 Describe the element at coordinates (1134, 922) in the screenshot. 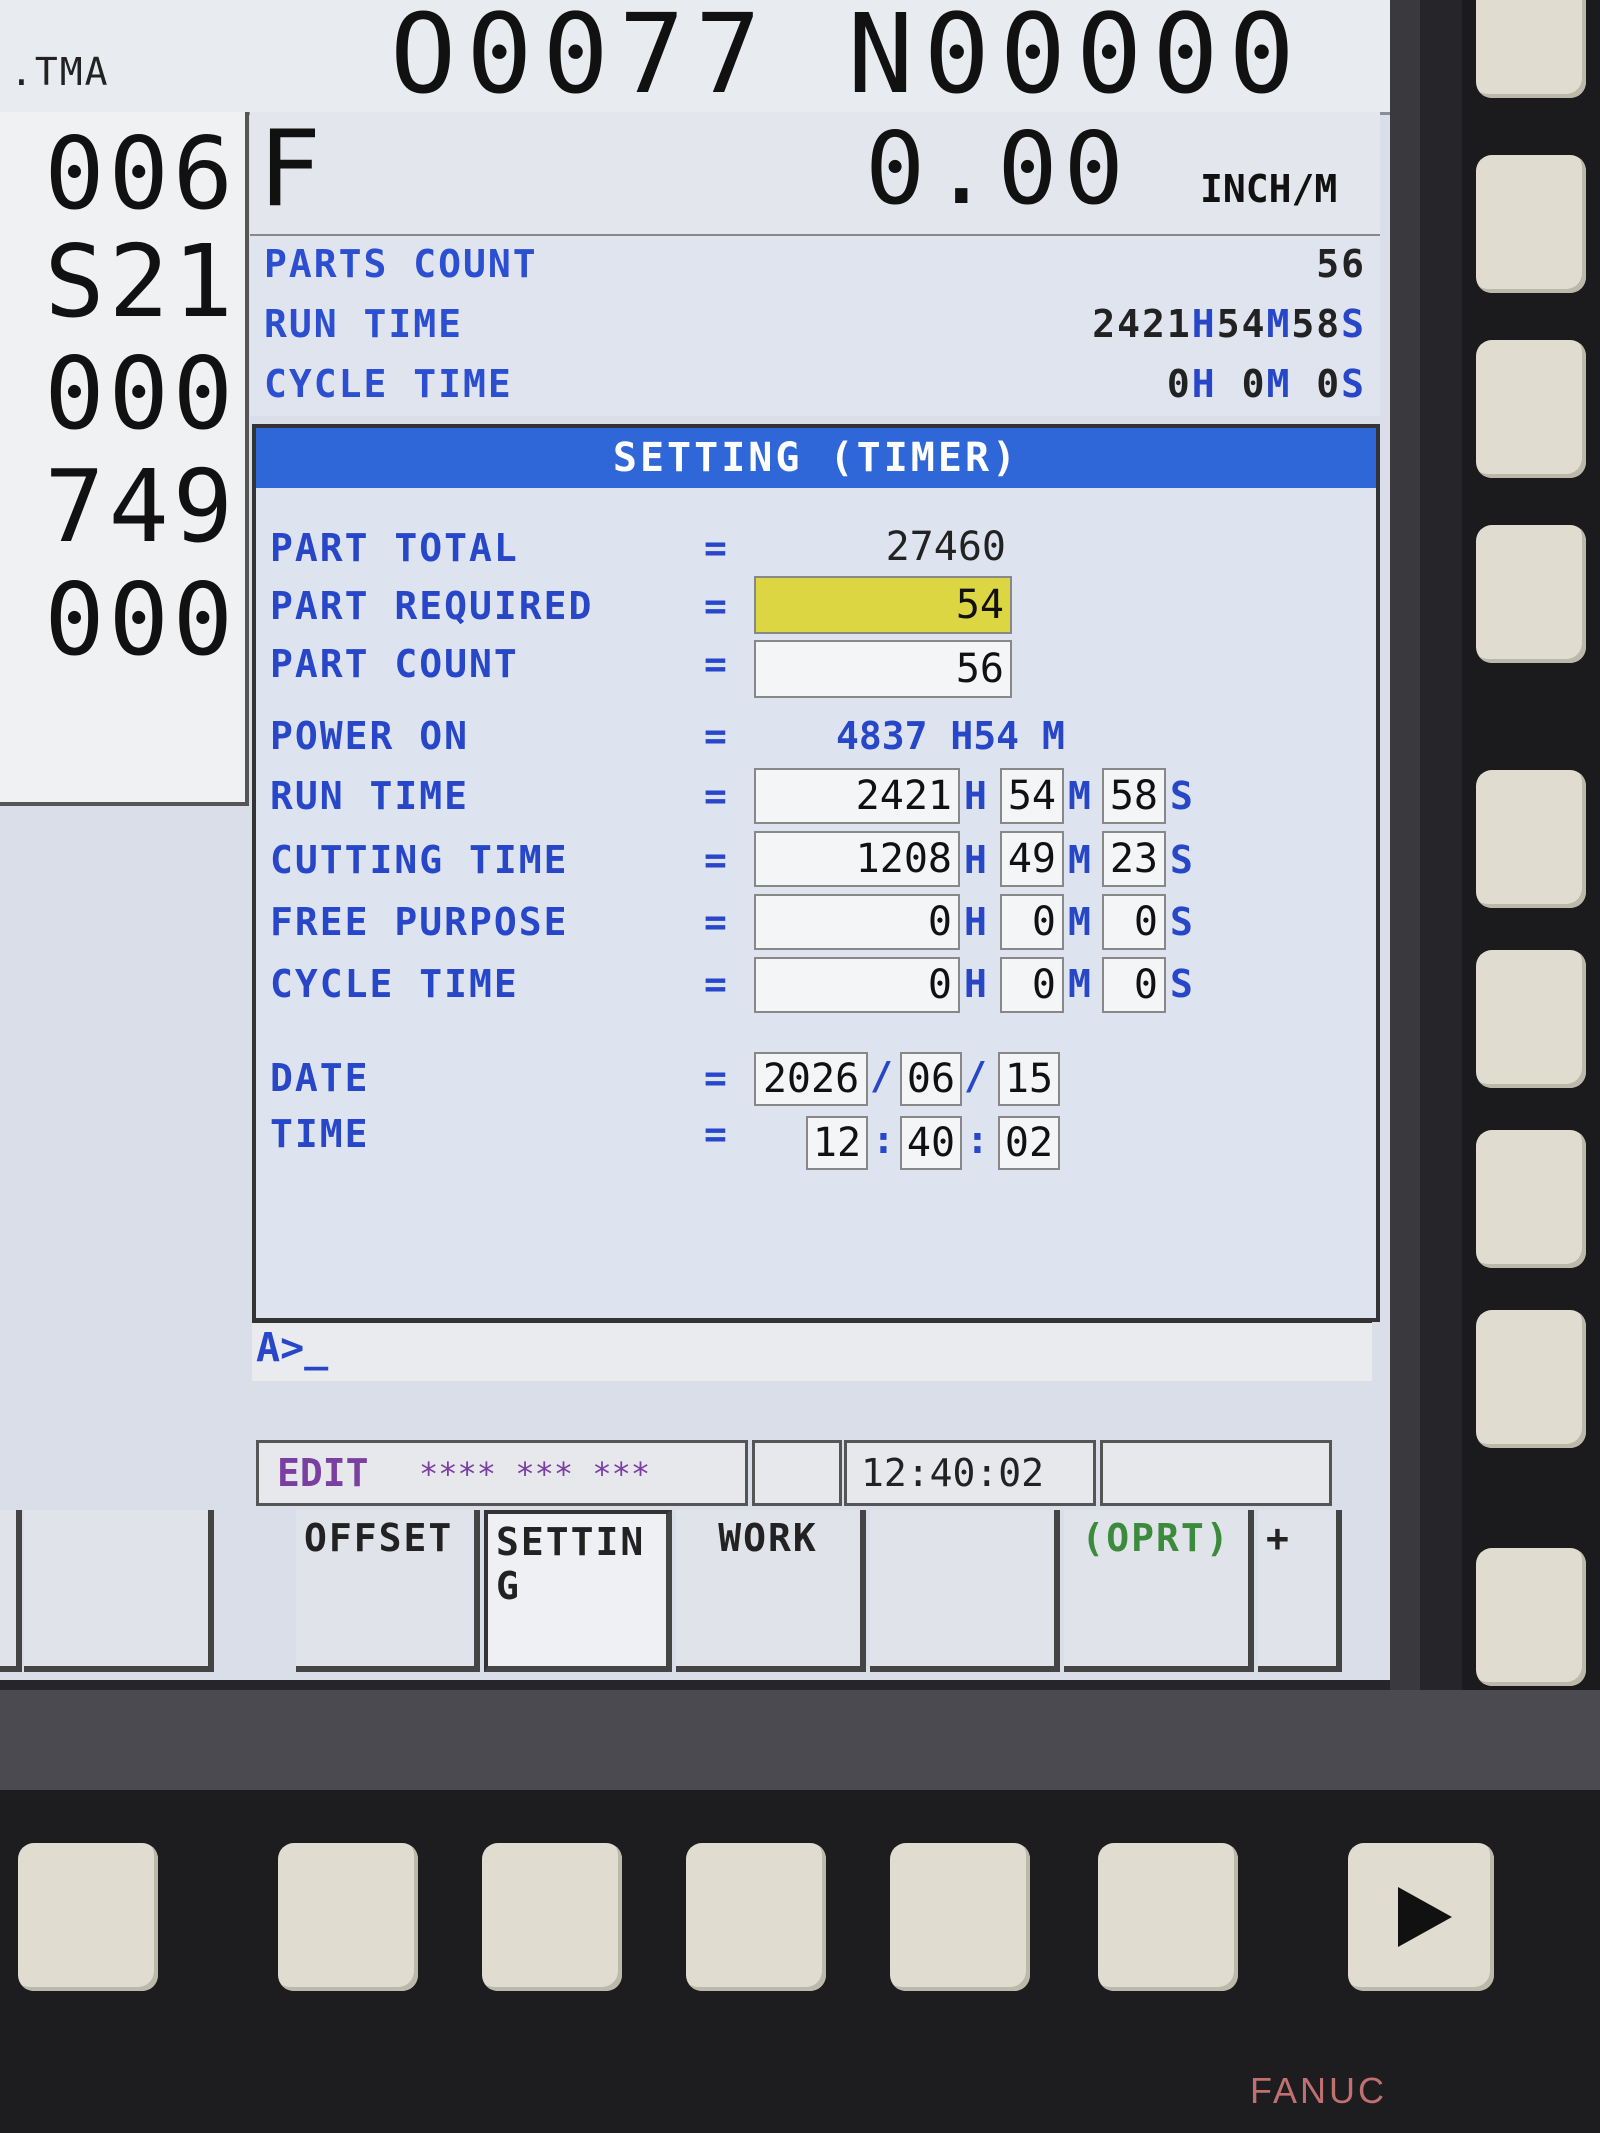

I see `free-purpose-seconds-field: 0` at that location.